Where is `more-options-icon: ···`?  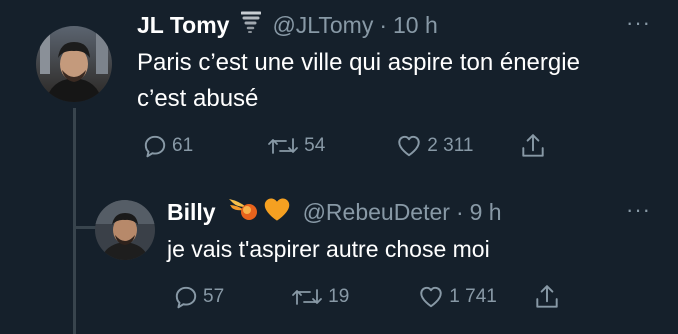 more-options-icon: ··· is located at coordinates (638, 23).